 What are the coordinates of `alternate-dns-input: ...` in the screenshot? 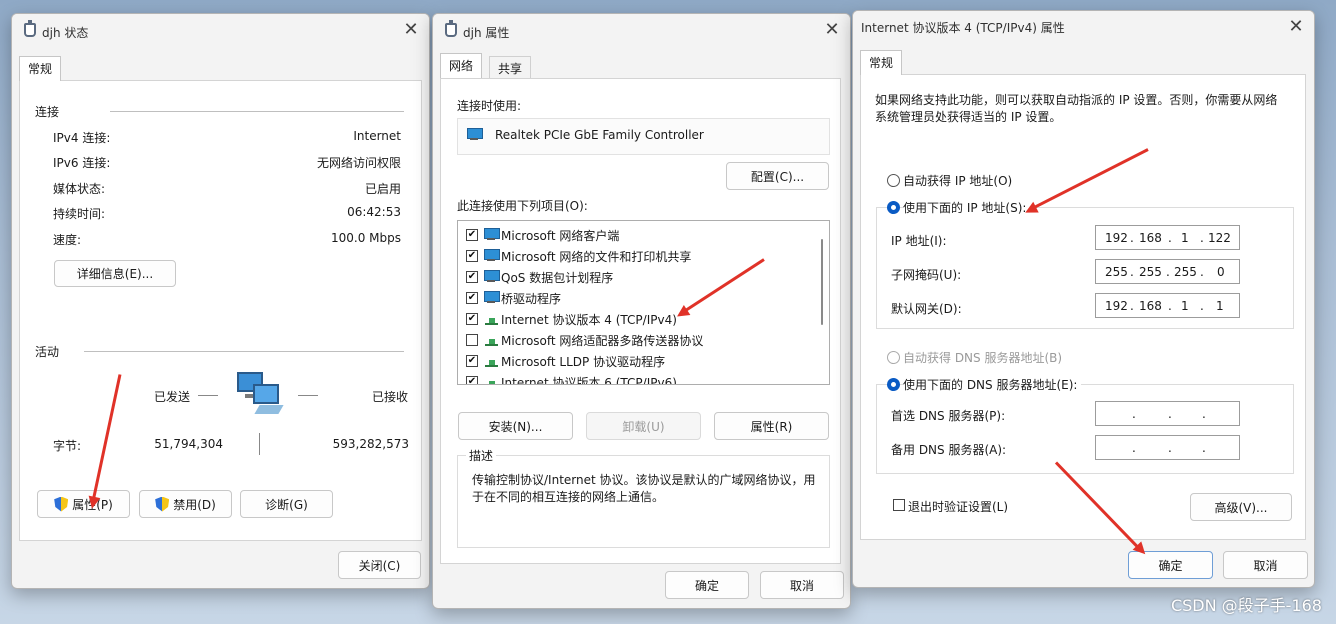 It's located at (1167, 447).